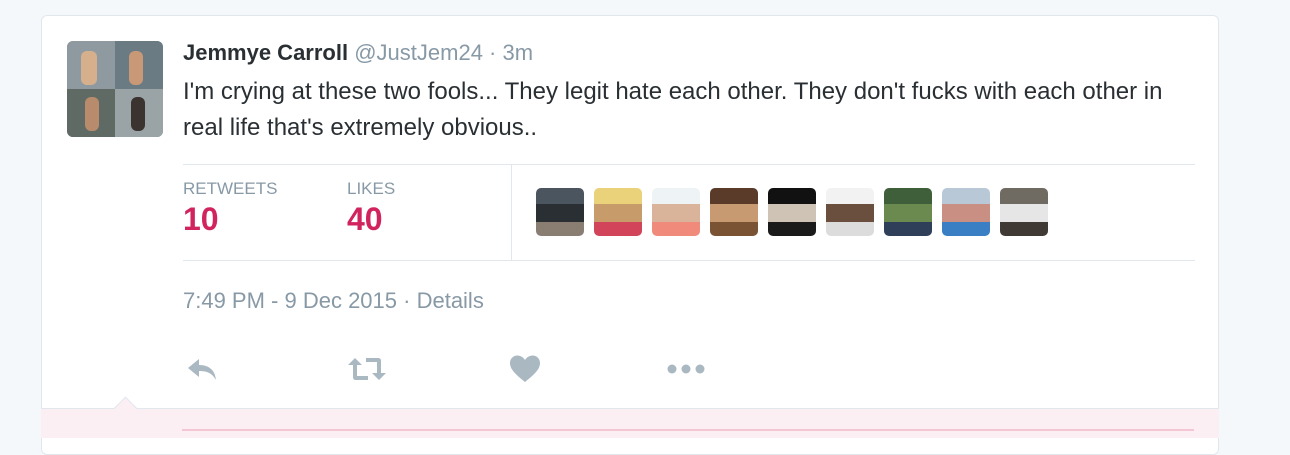 The image size is (1290, 455). Describe the element at coordinates (518, 52) in the screenshot. I see `tweet-time-ago: 3m` at that location.